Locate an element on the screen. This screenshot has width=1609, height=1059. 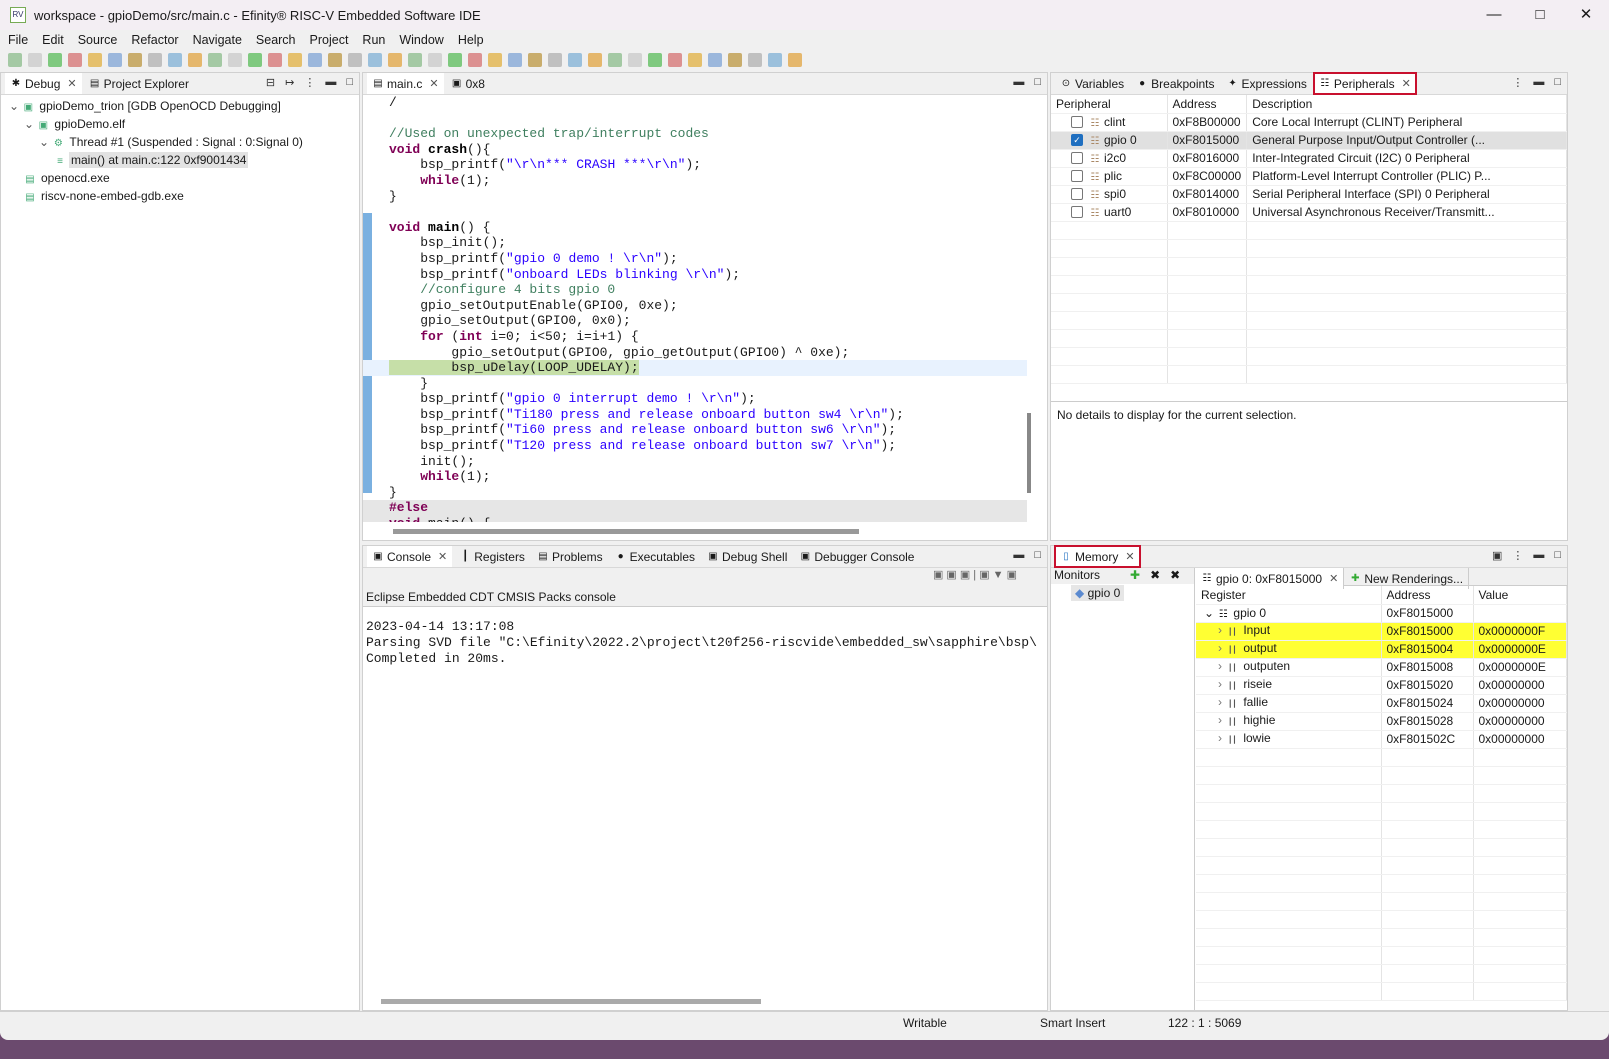
tab-registers: ┃ Registers is located at coordinates (492, 556).